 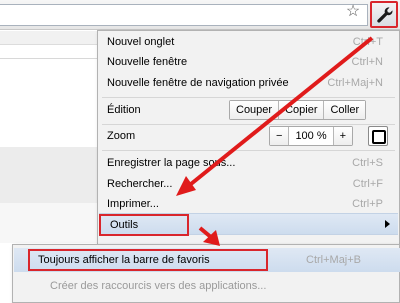 I want to click on zoom-button-group: − 100 % +, so click(x=311, y=136).